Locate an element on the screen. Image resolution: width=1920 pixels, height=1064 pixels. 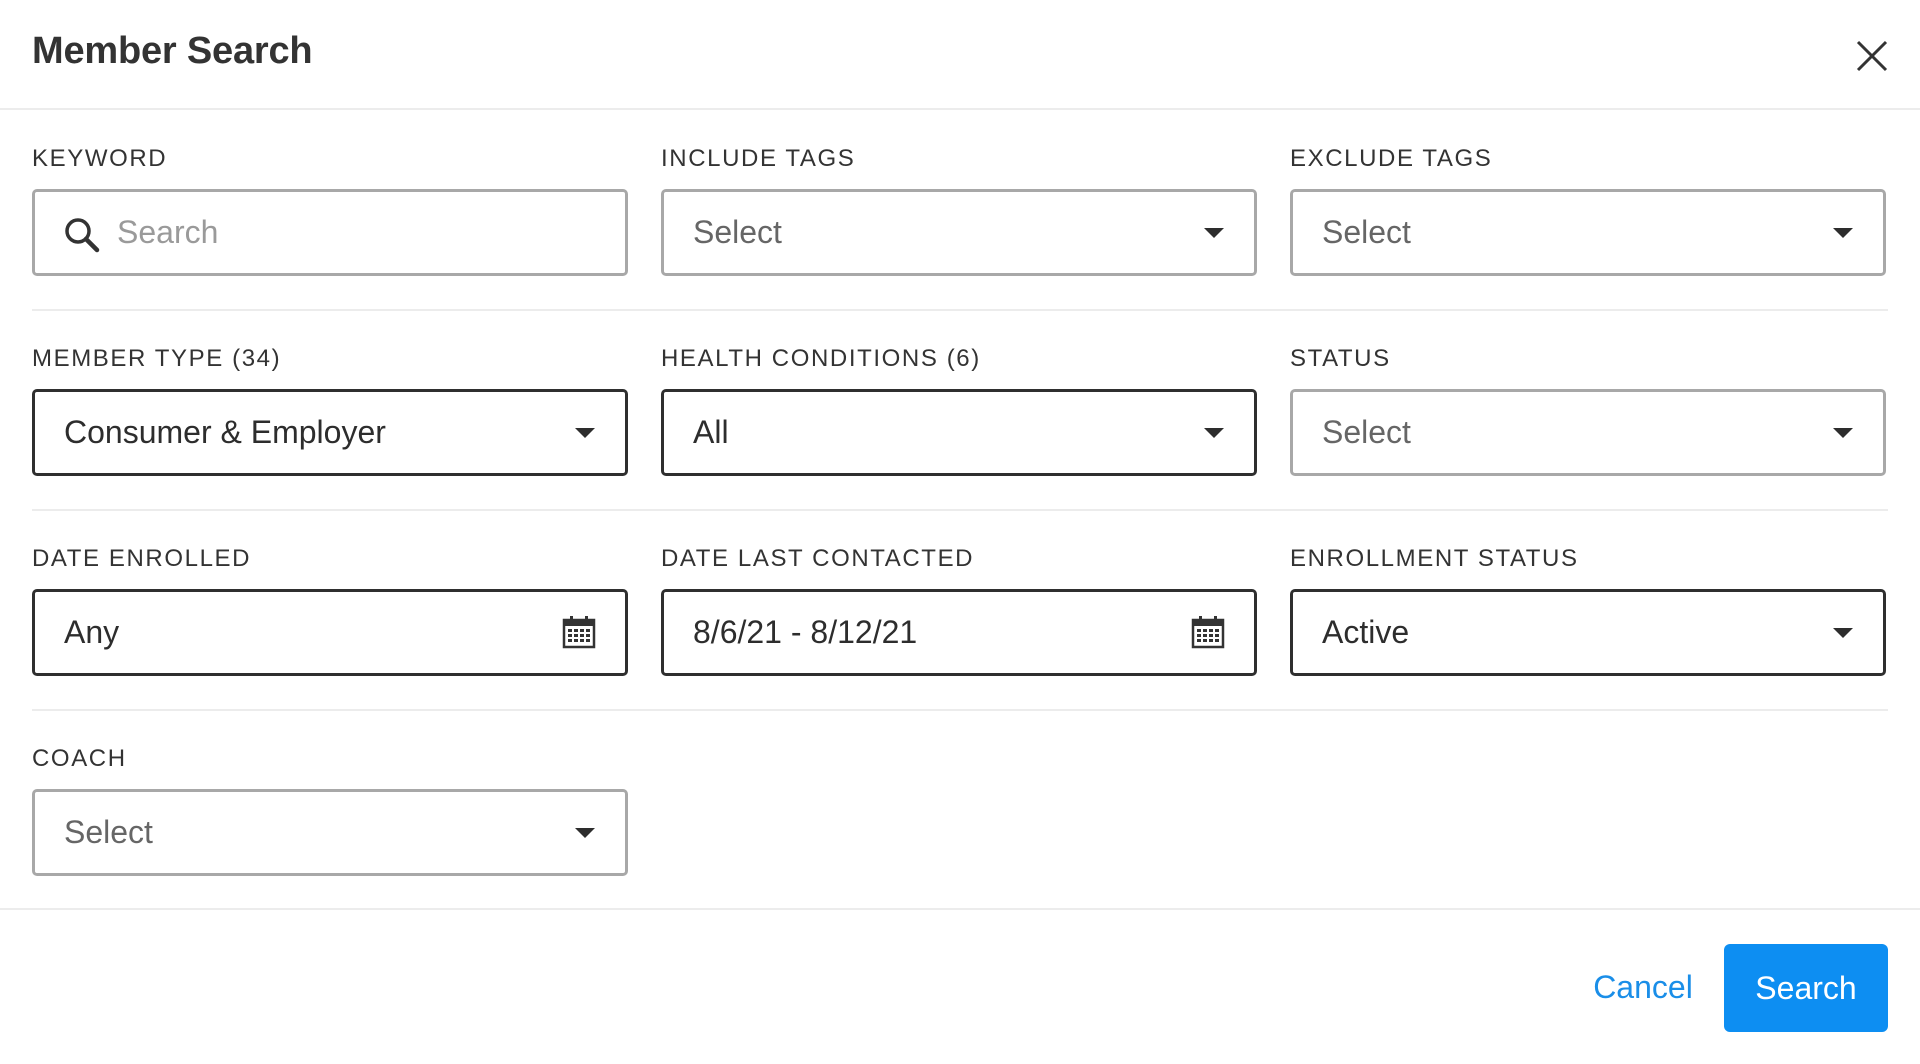
search-icon is located at coordinates (82, 235).